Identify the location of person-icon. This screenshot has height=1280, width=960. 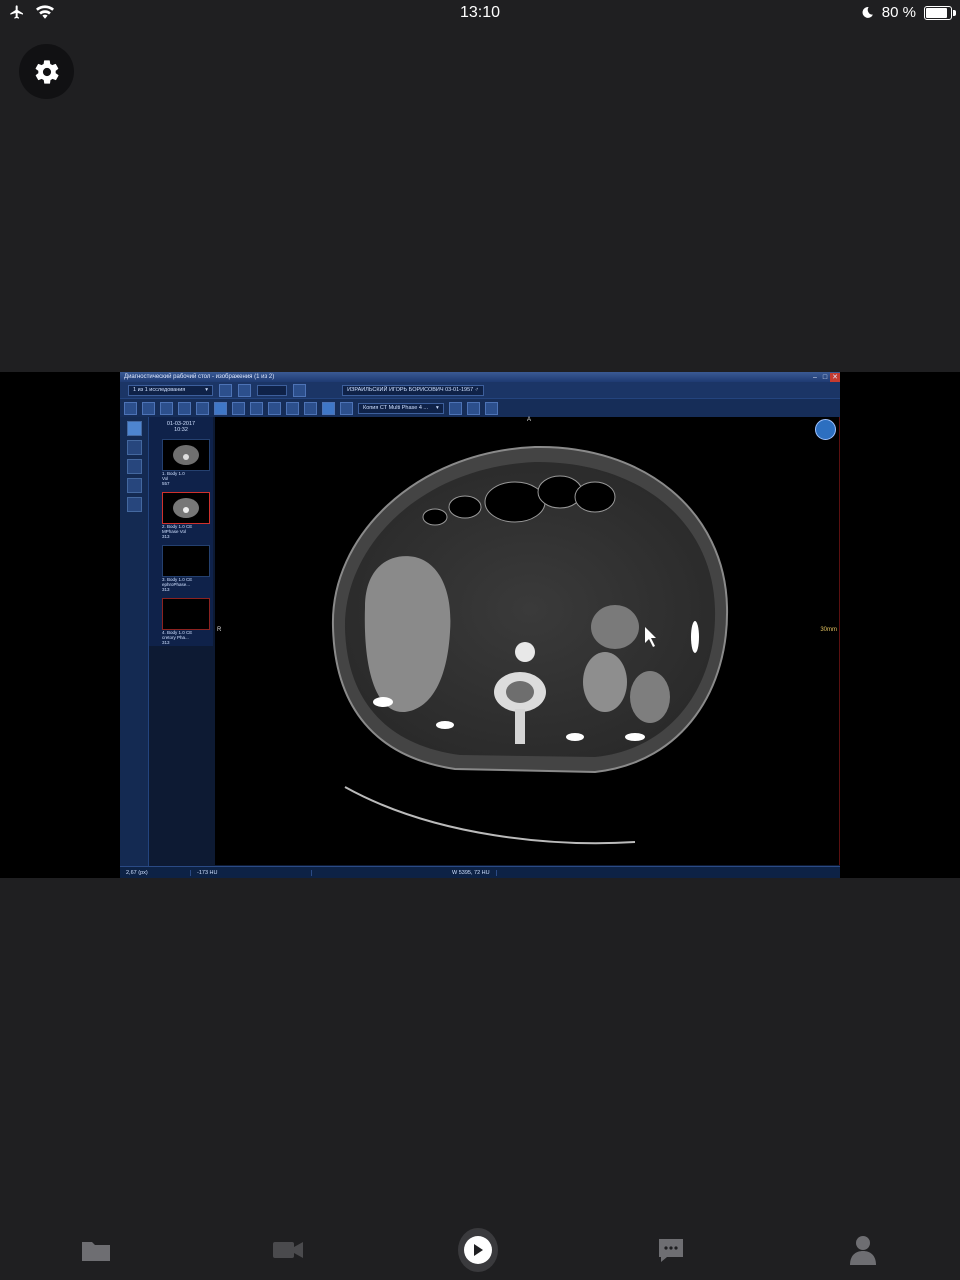
(863, 1250).